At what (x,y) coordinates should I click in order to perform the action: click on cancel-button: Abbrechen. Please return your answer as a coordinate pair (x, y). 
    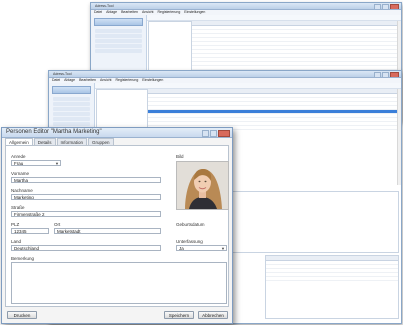
    Looking at the image, I should click on (213, 315).